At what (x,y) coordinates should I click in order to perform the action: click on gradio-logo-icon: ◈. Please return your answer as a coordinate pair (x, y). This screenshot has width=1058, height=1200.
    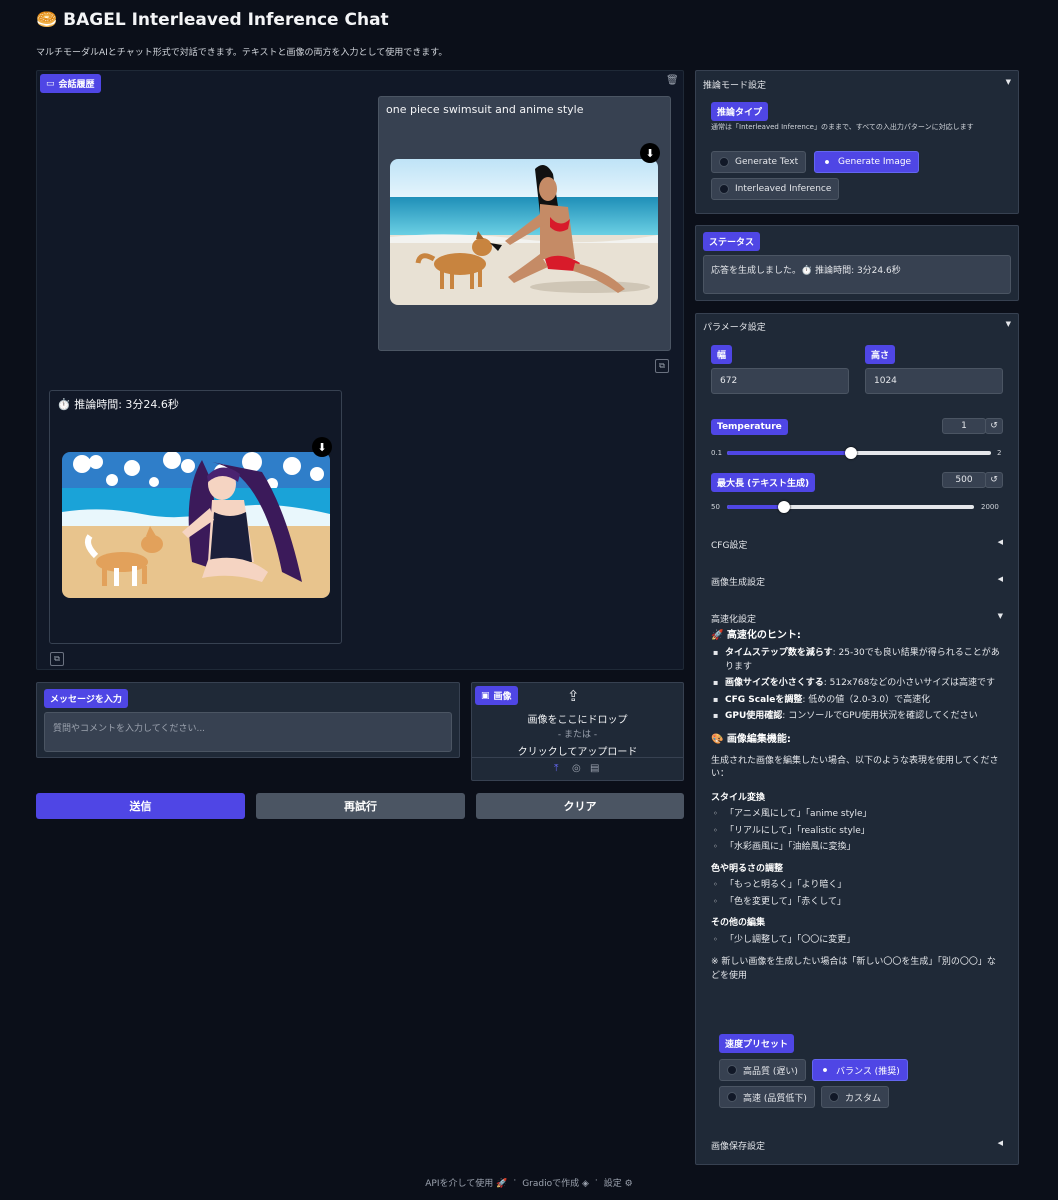
    Looking at the image, I should click on (585, 1184).